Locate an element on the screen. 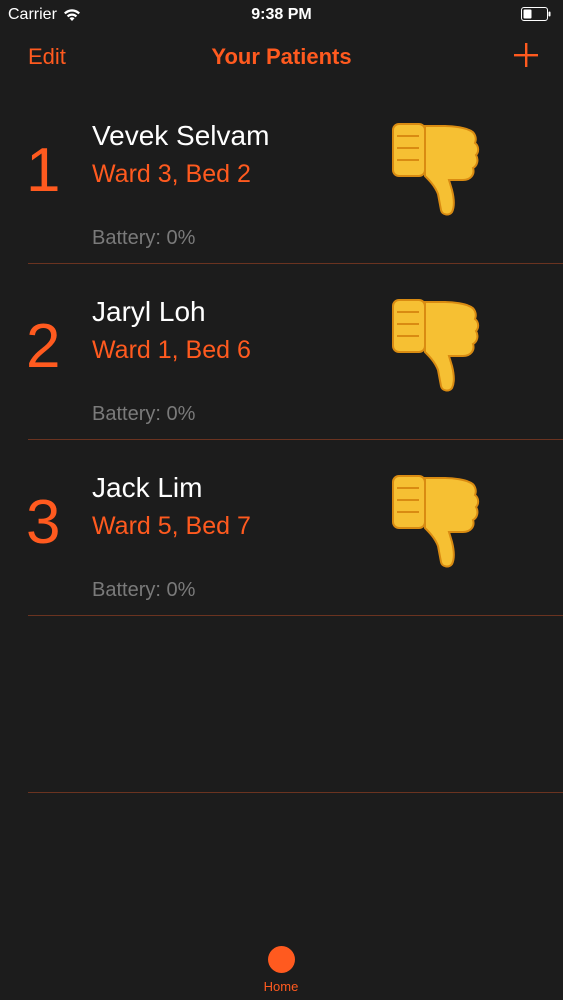  tab-home: Home is located at coordinates (281, 970).